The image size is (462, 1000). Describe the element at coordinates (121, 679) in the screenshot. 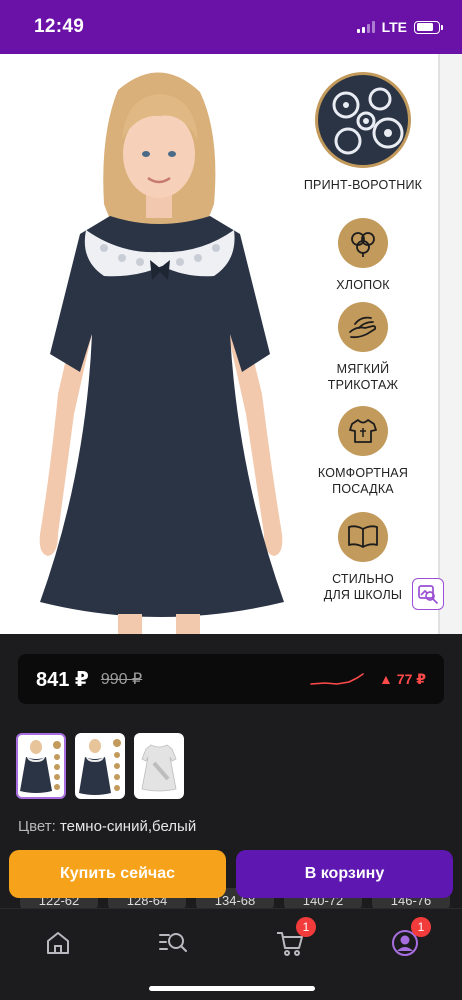

I see `old-price: 990 ₽` at that location.